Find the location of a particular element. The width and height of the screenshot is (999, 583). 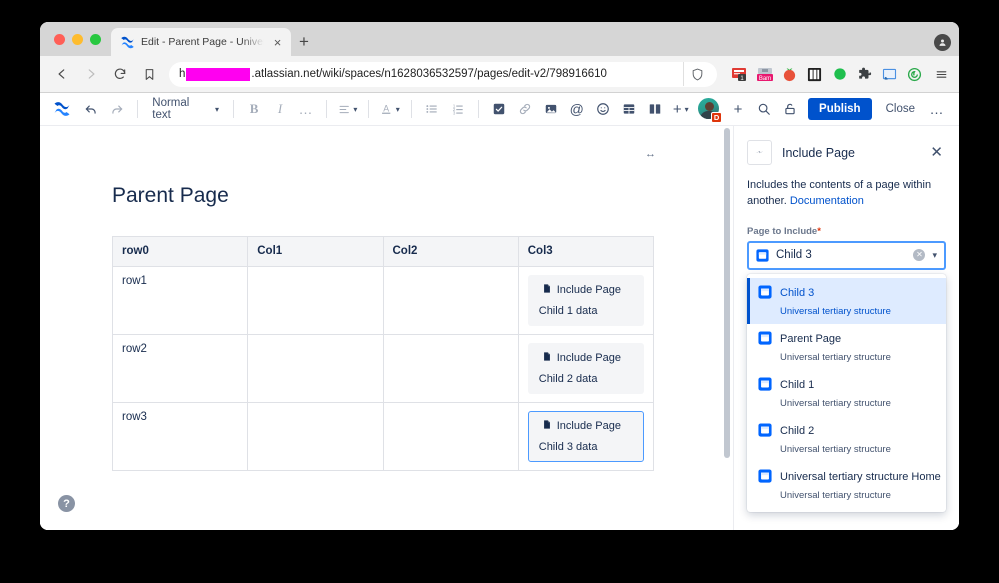

image-icon is located at coordinates (551, 109).